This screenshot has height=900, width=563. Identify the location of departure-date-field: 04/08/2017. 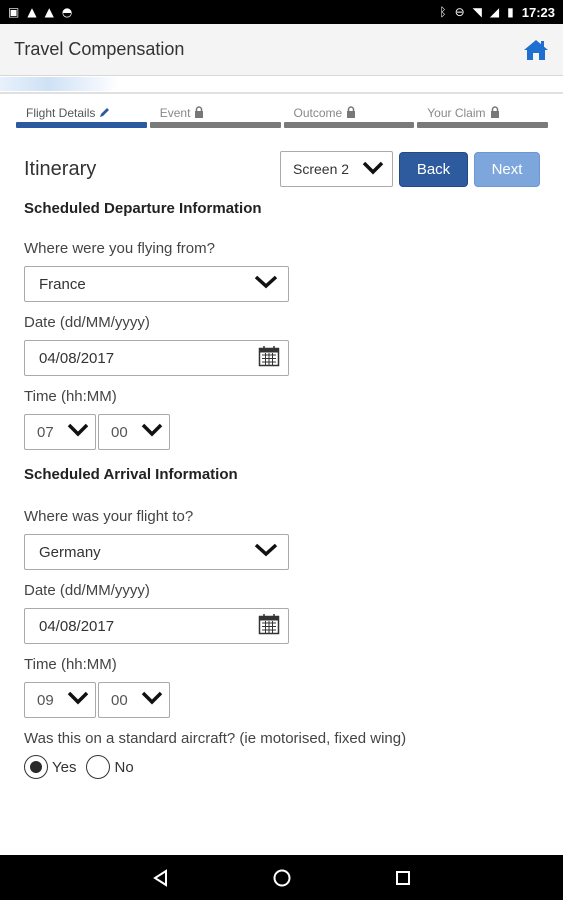
(156, 358).